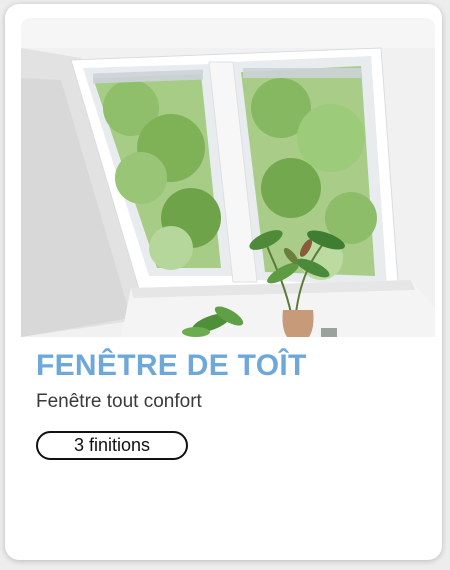 The height and width of the screenshot is (570, 450). I want to click on finishes-badge: 3 finitions, so click(112, 445).